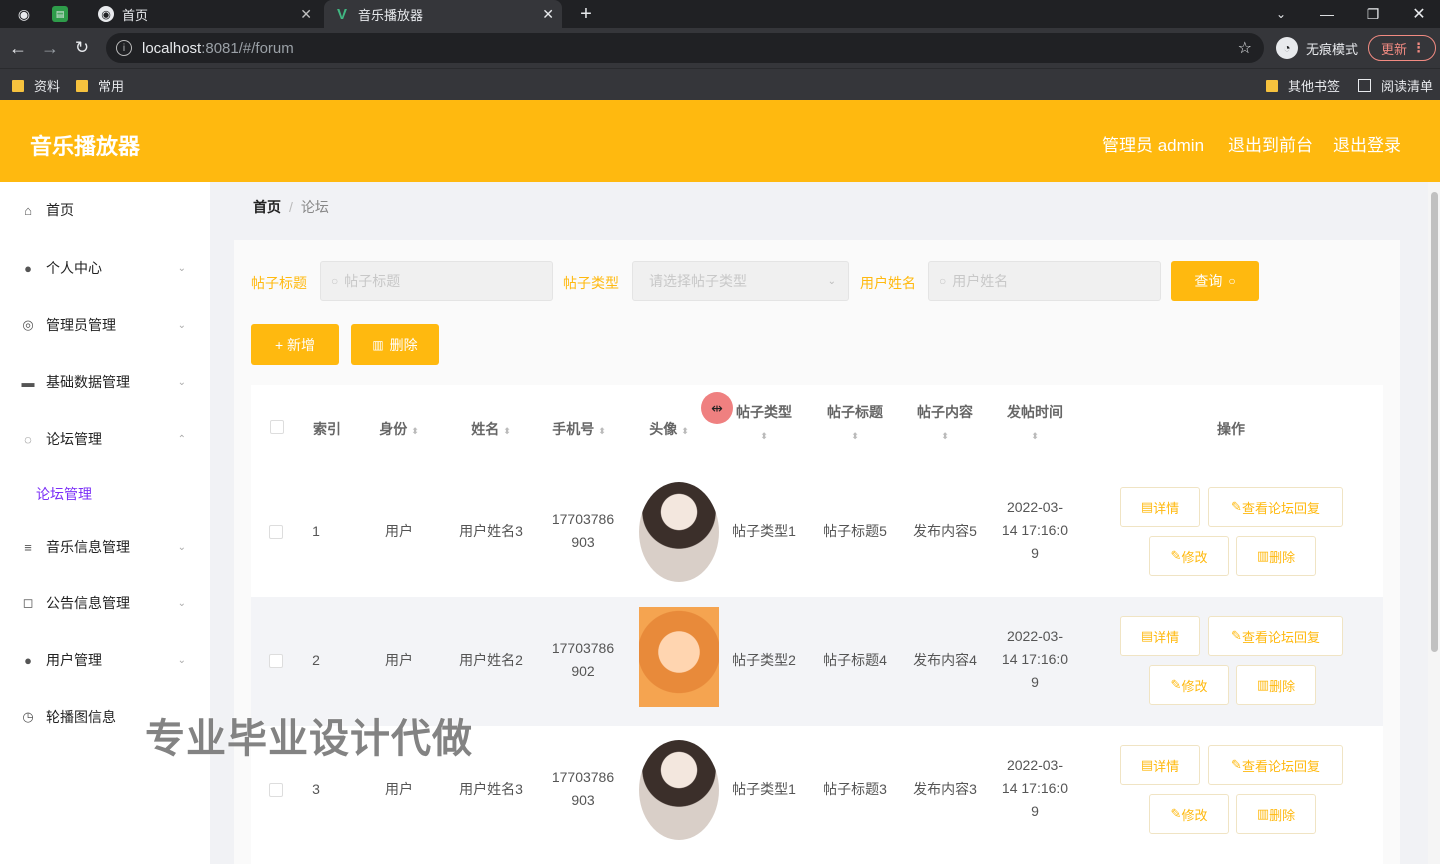 The width and height of the screenshot is (1440, 864). I want to click on reload-icon: ↻, so click(82, 48).